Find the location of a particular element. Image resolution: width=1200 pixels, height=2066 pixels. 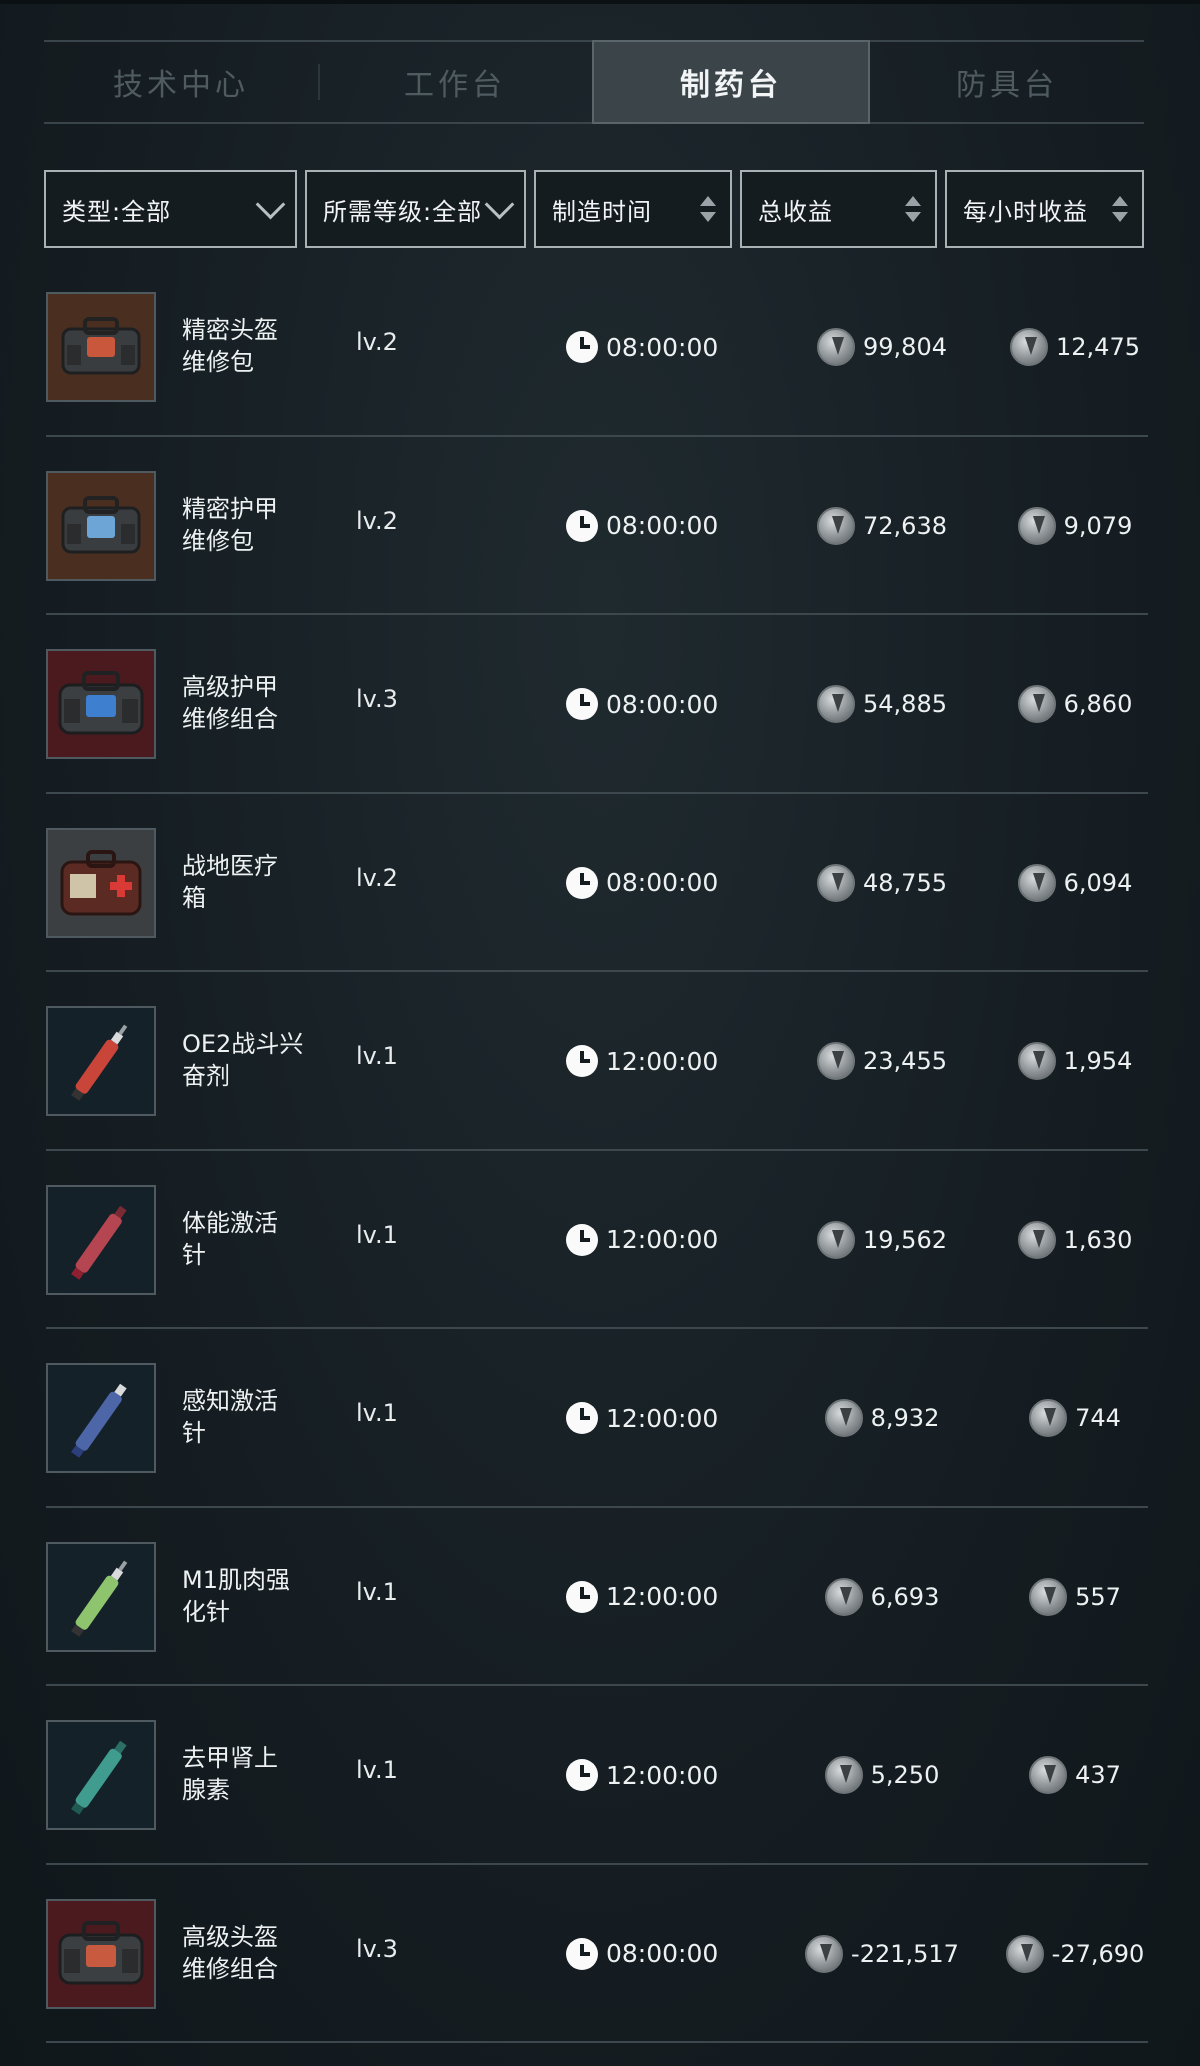

total-profit: 19,562 is located at coordinates (882, 1240).